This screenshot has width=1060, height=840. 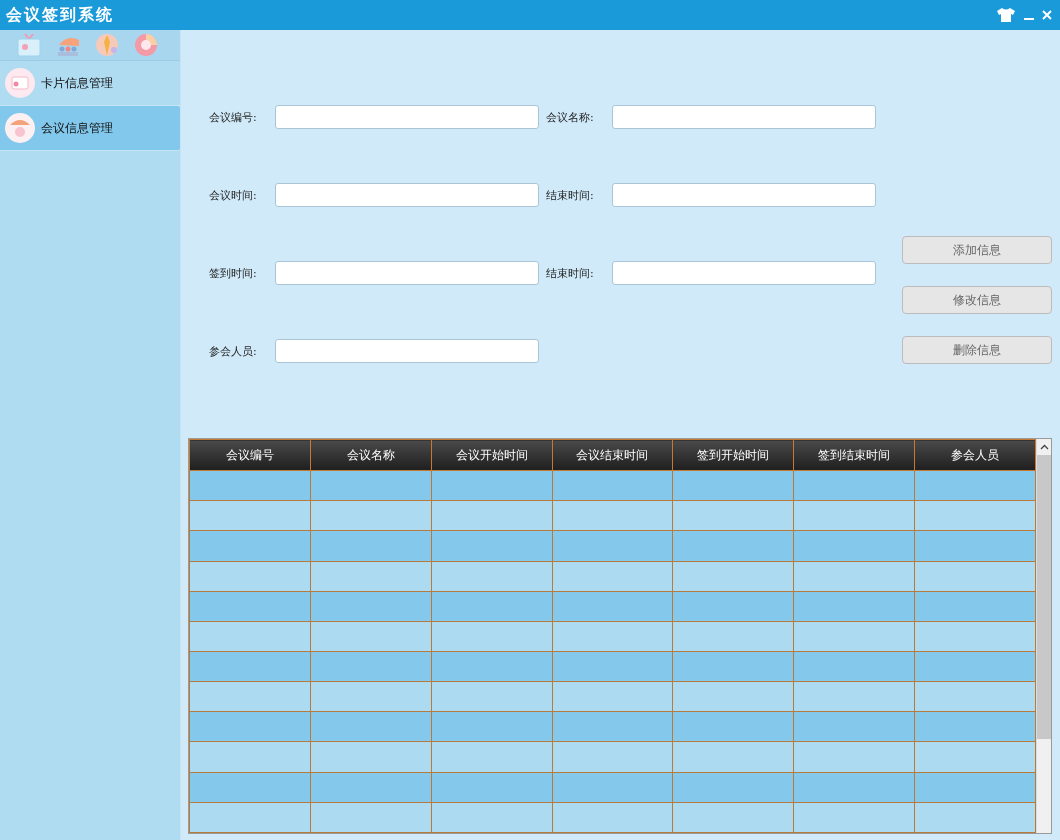 What do you see at coordinates (233, 195) in the screenshot?
I see `field-label: 会议时间:` at bounding box center [233, 195].